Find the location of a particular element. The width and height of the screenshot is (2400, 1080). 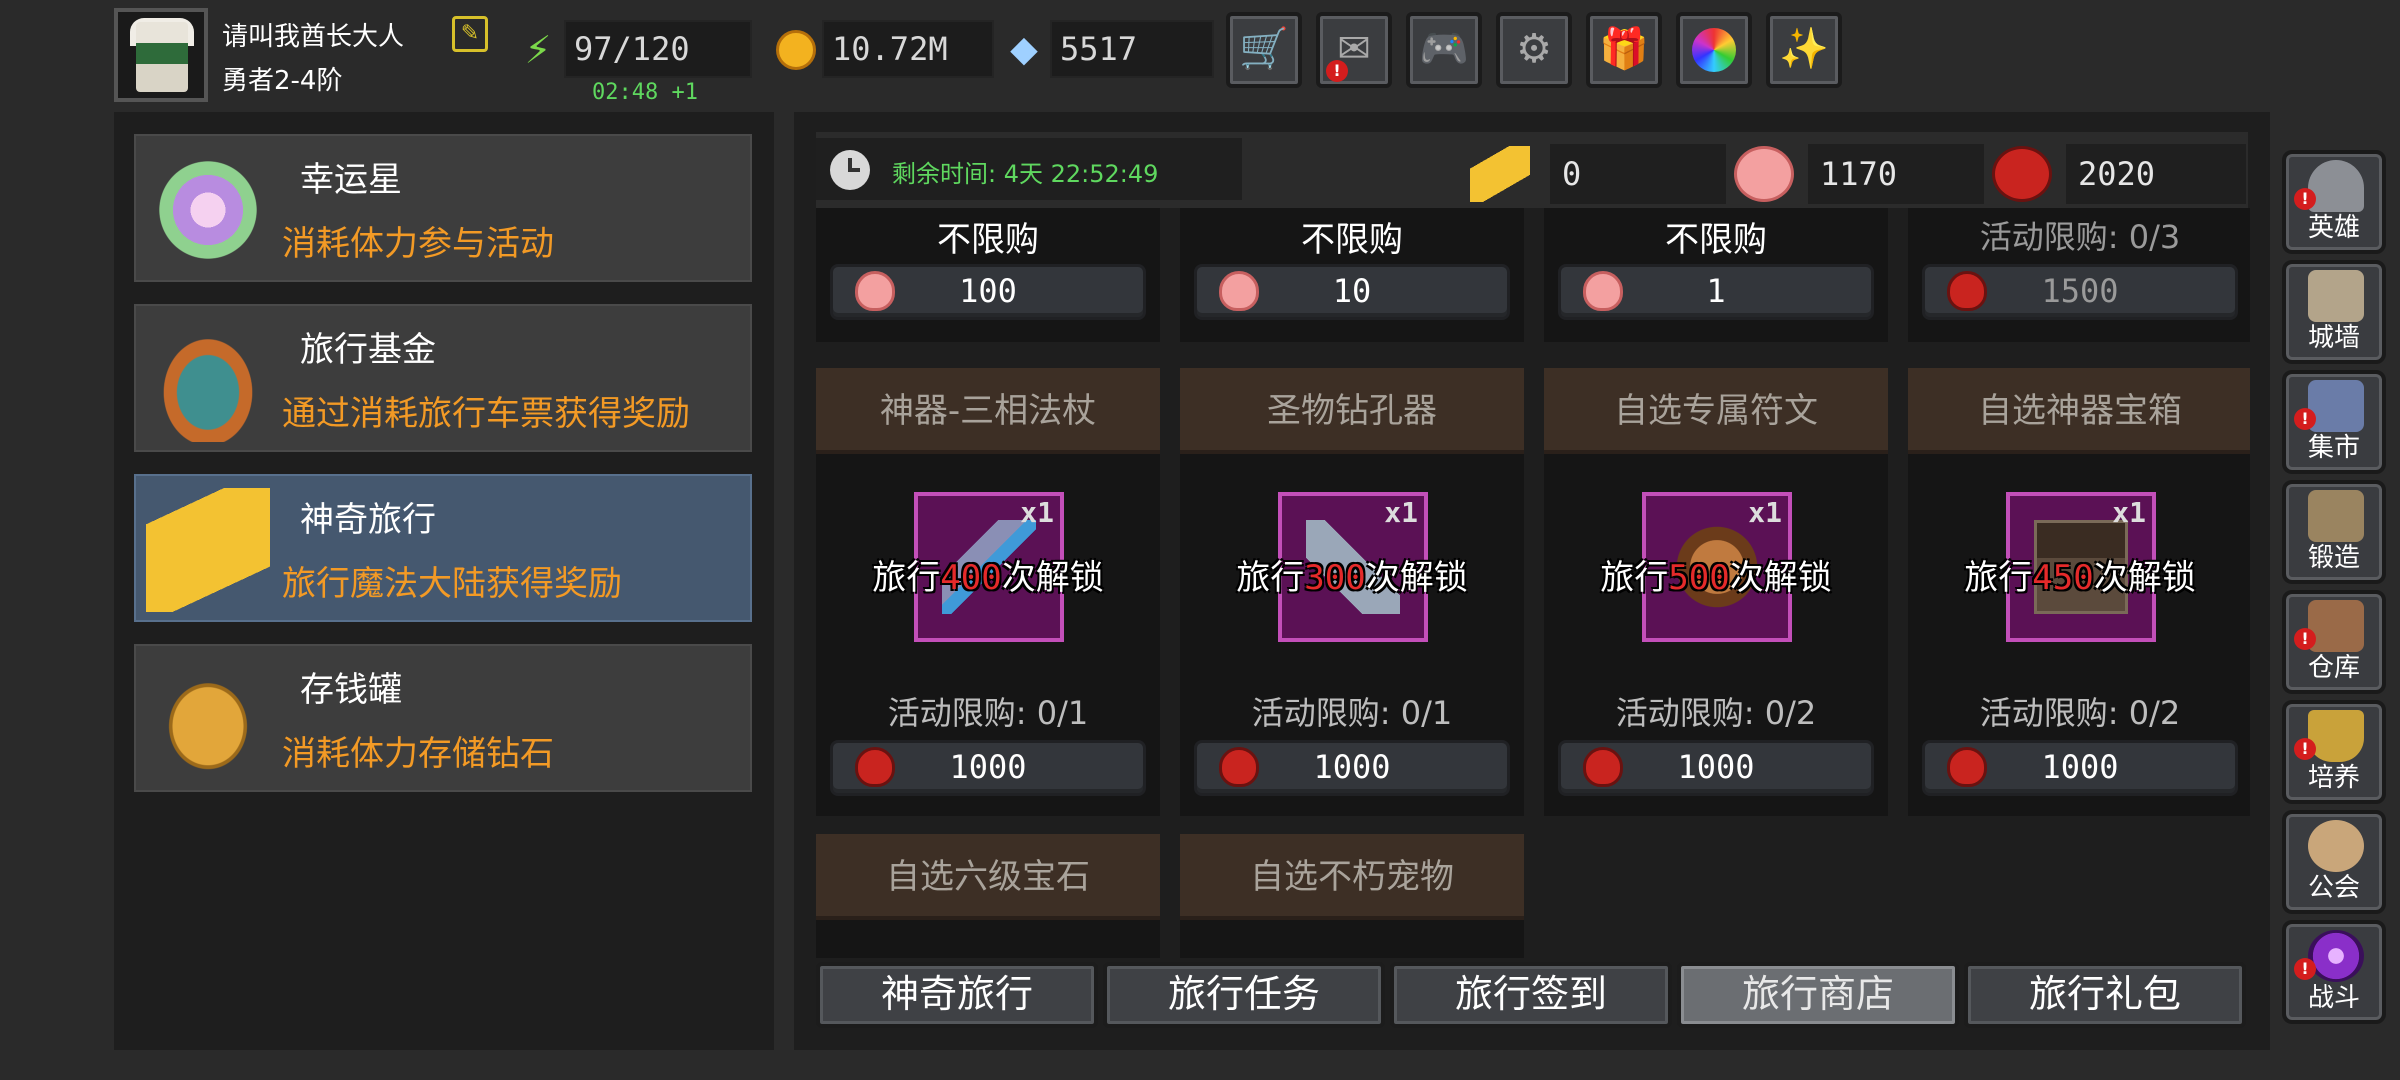

nav-label: 战斗 is located at coordinates (2333, 998).